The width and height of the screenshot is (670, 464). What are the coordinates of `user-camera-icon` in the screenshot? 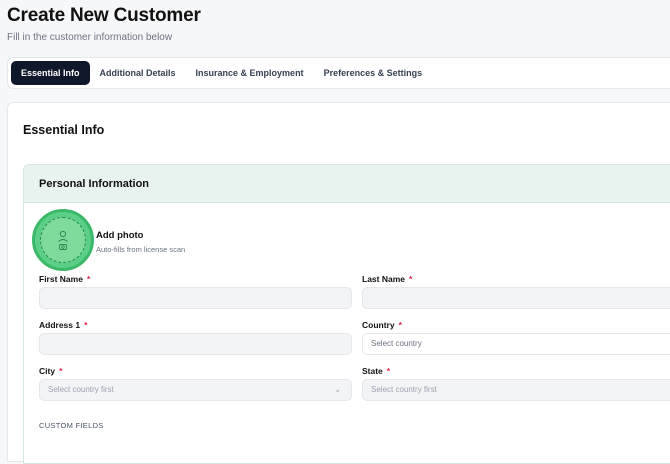 It's located at (63, 240).